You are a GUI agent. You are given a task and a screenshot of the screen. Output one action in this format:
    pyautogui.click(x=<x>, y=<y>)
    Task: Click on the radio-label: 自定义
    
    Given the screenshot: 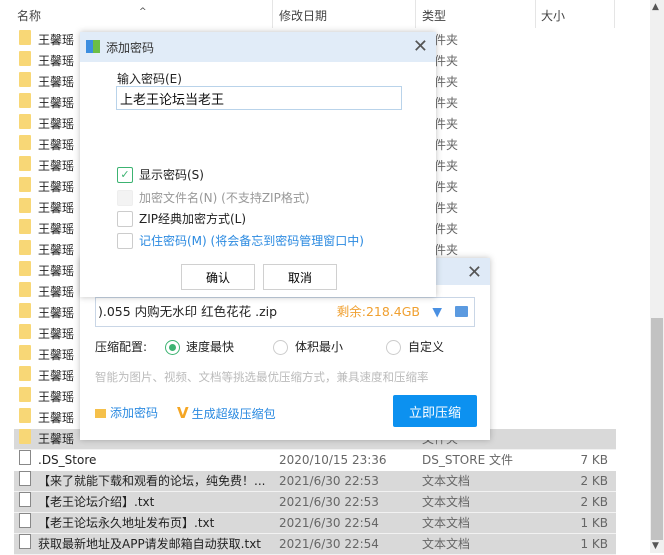 What is the action you would take?
    pyautogui.click(x=426, y=347)
    